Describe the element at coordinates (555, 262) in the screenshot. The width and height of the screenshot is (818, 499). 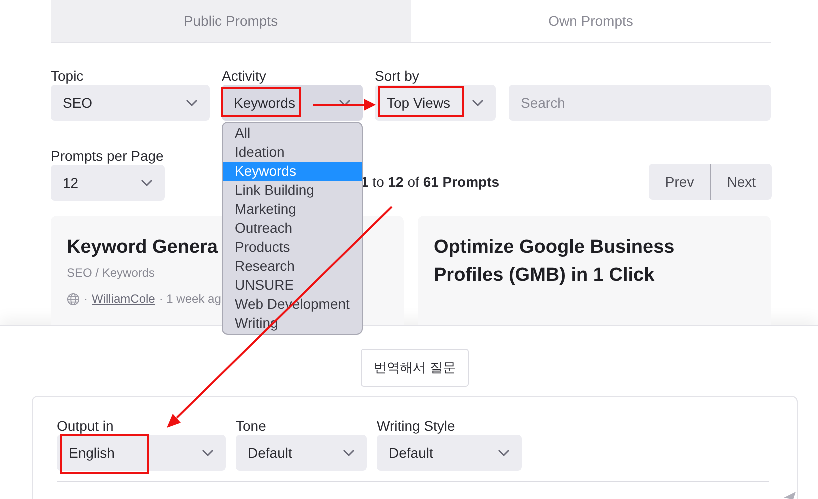
I see `card-title: Optimize Google Business Profiles (GMB) in 1 Click` at that location.